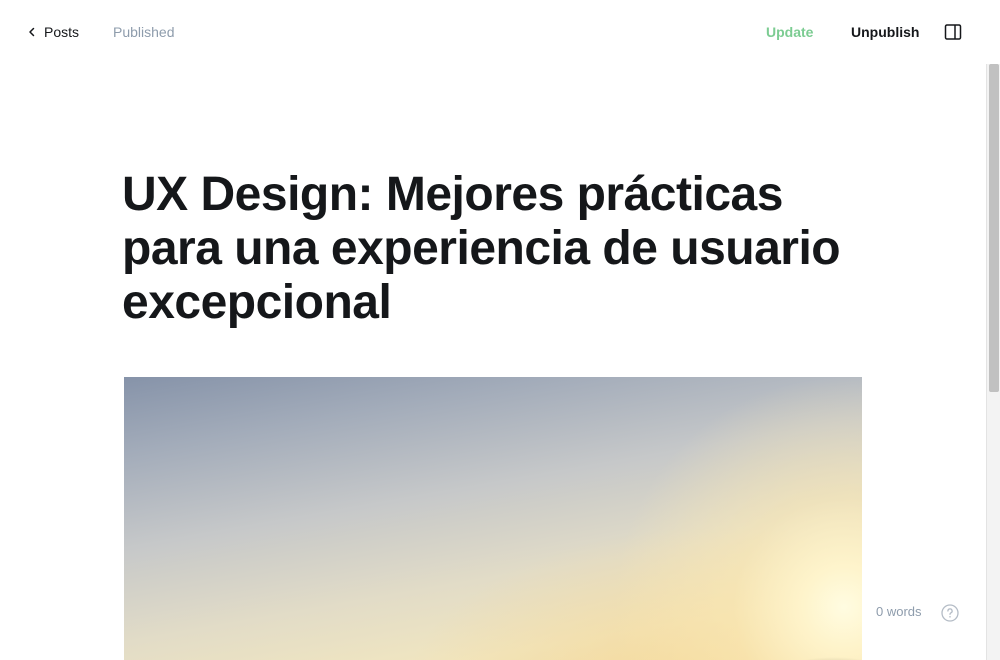 The height and width of the screenshot is (660, 1000). What do you see at coordinates (789, 32) in the screenshot?
I see `update-button: Update` at bounding box center [789, 32].